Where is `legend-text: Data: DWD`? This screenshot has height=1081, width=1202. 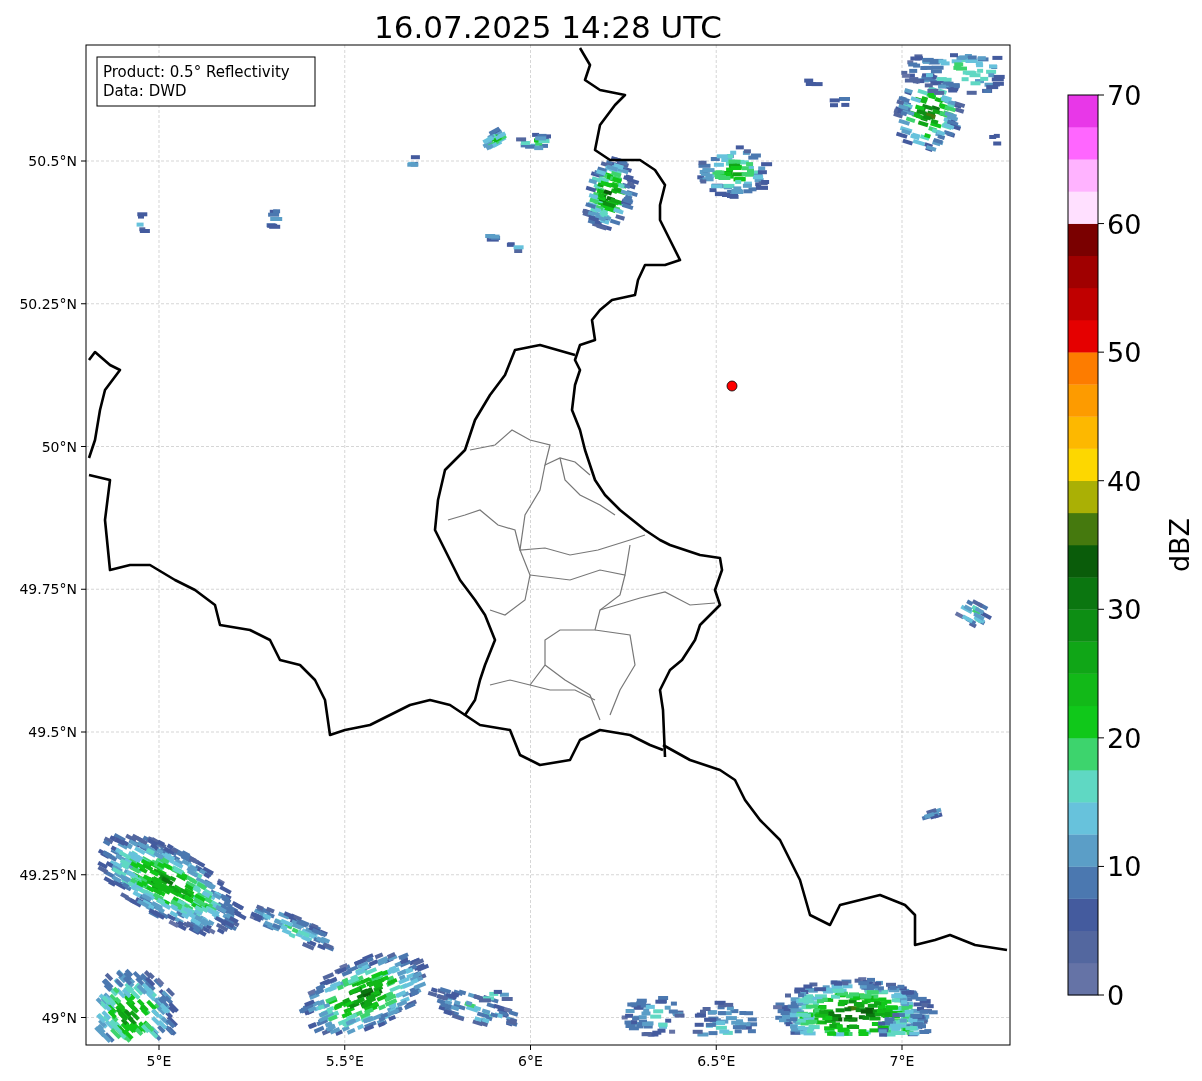
legend-text: Data: DWD is located at coordinates (145, 91).